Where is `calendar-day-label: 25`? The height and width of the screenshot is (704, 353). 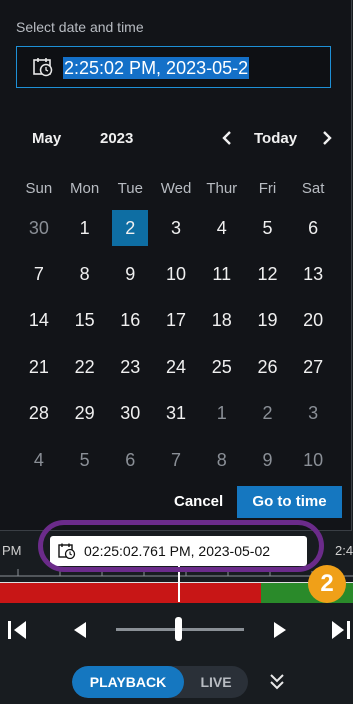
calendar-day-label: 25 is located at coordinates (221, 366).